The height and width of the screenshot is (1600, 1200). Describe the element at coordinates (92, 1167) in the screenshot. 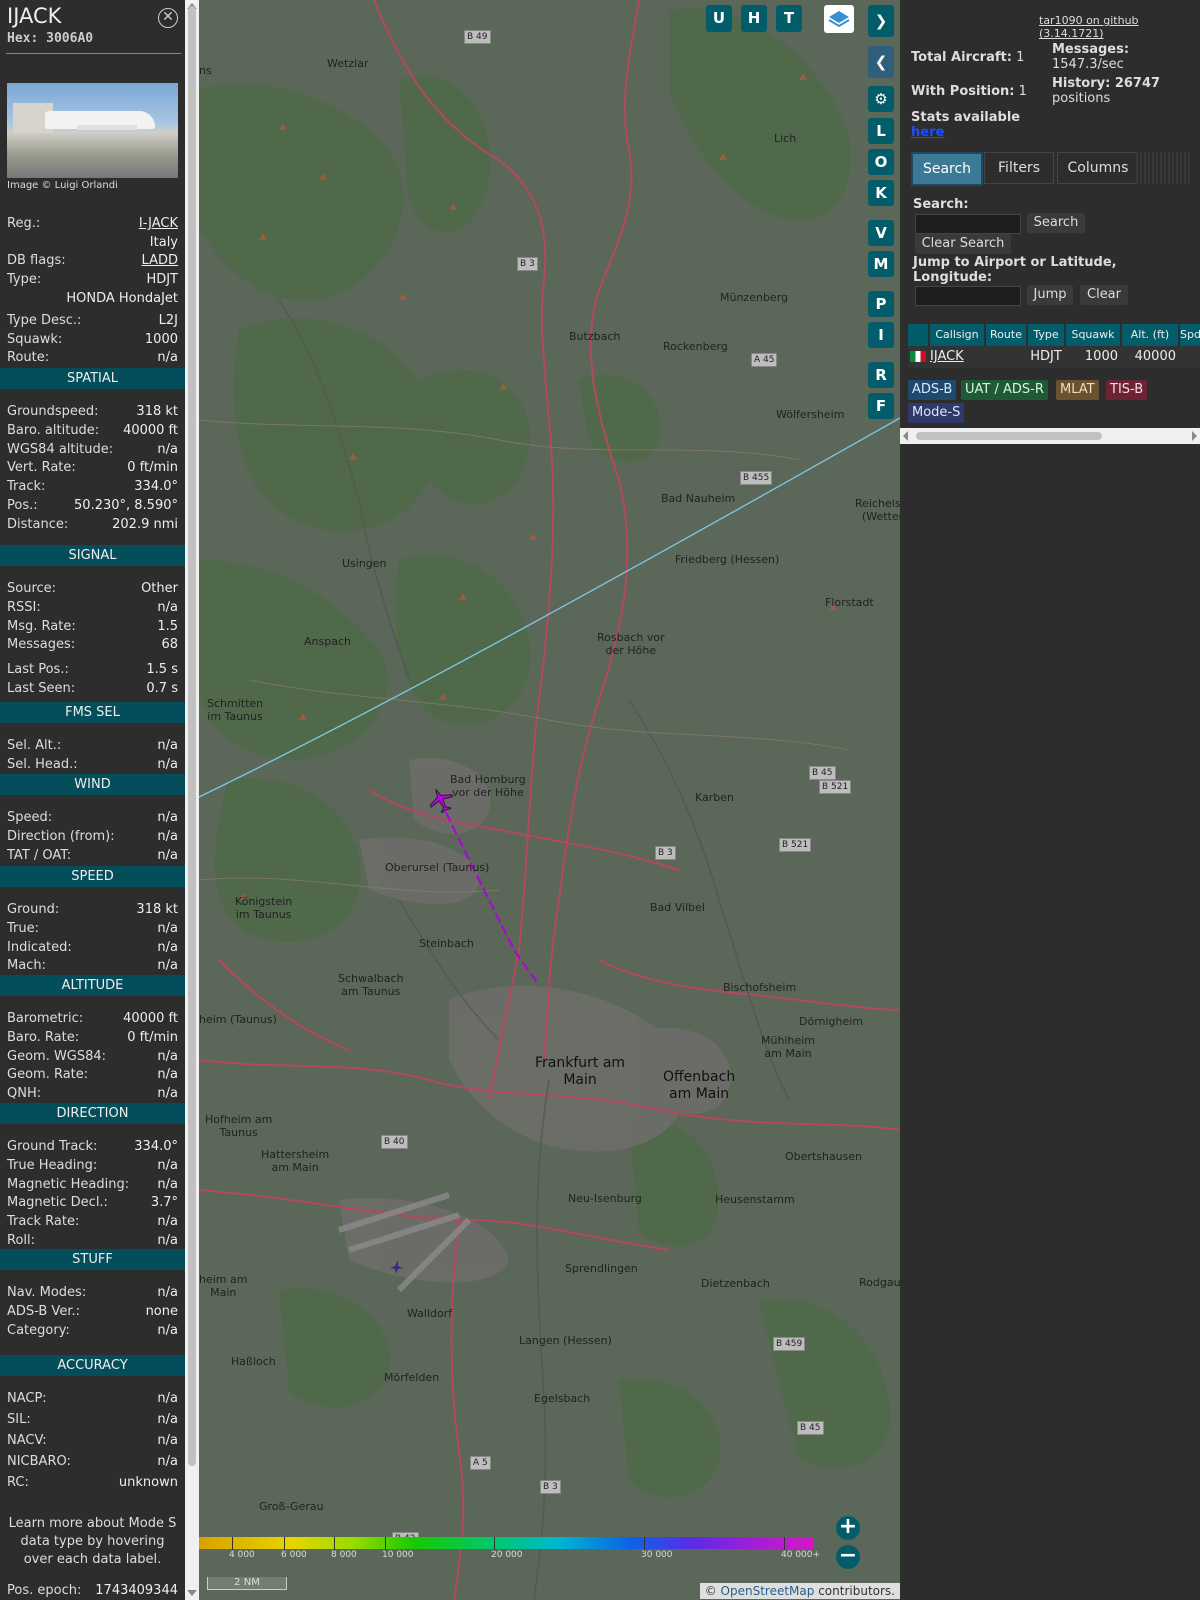

I see `info-row: True Heading: n/a` at that location.